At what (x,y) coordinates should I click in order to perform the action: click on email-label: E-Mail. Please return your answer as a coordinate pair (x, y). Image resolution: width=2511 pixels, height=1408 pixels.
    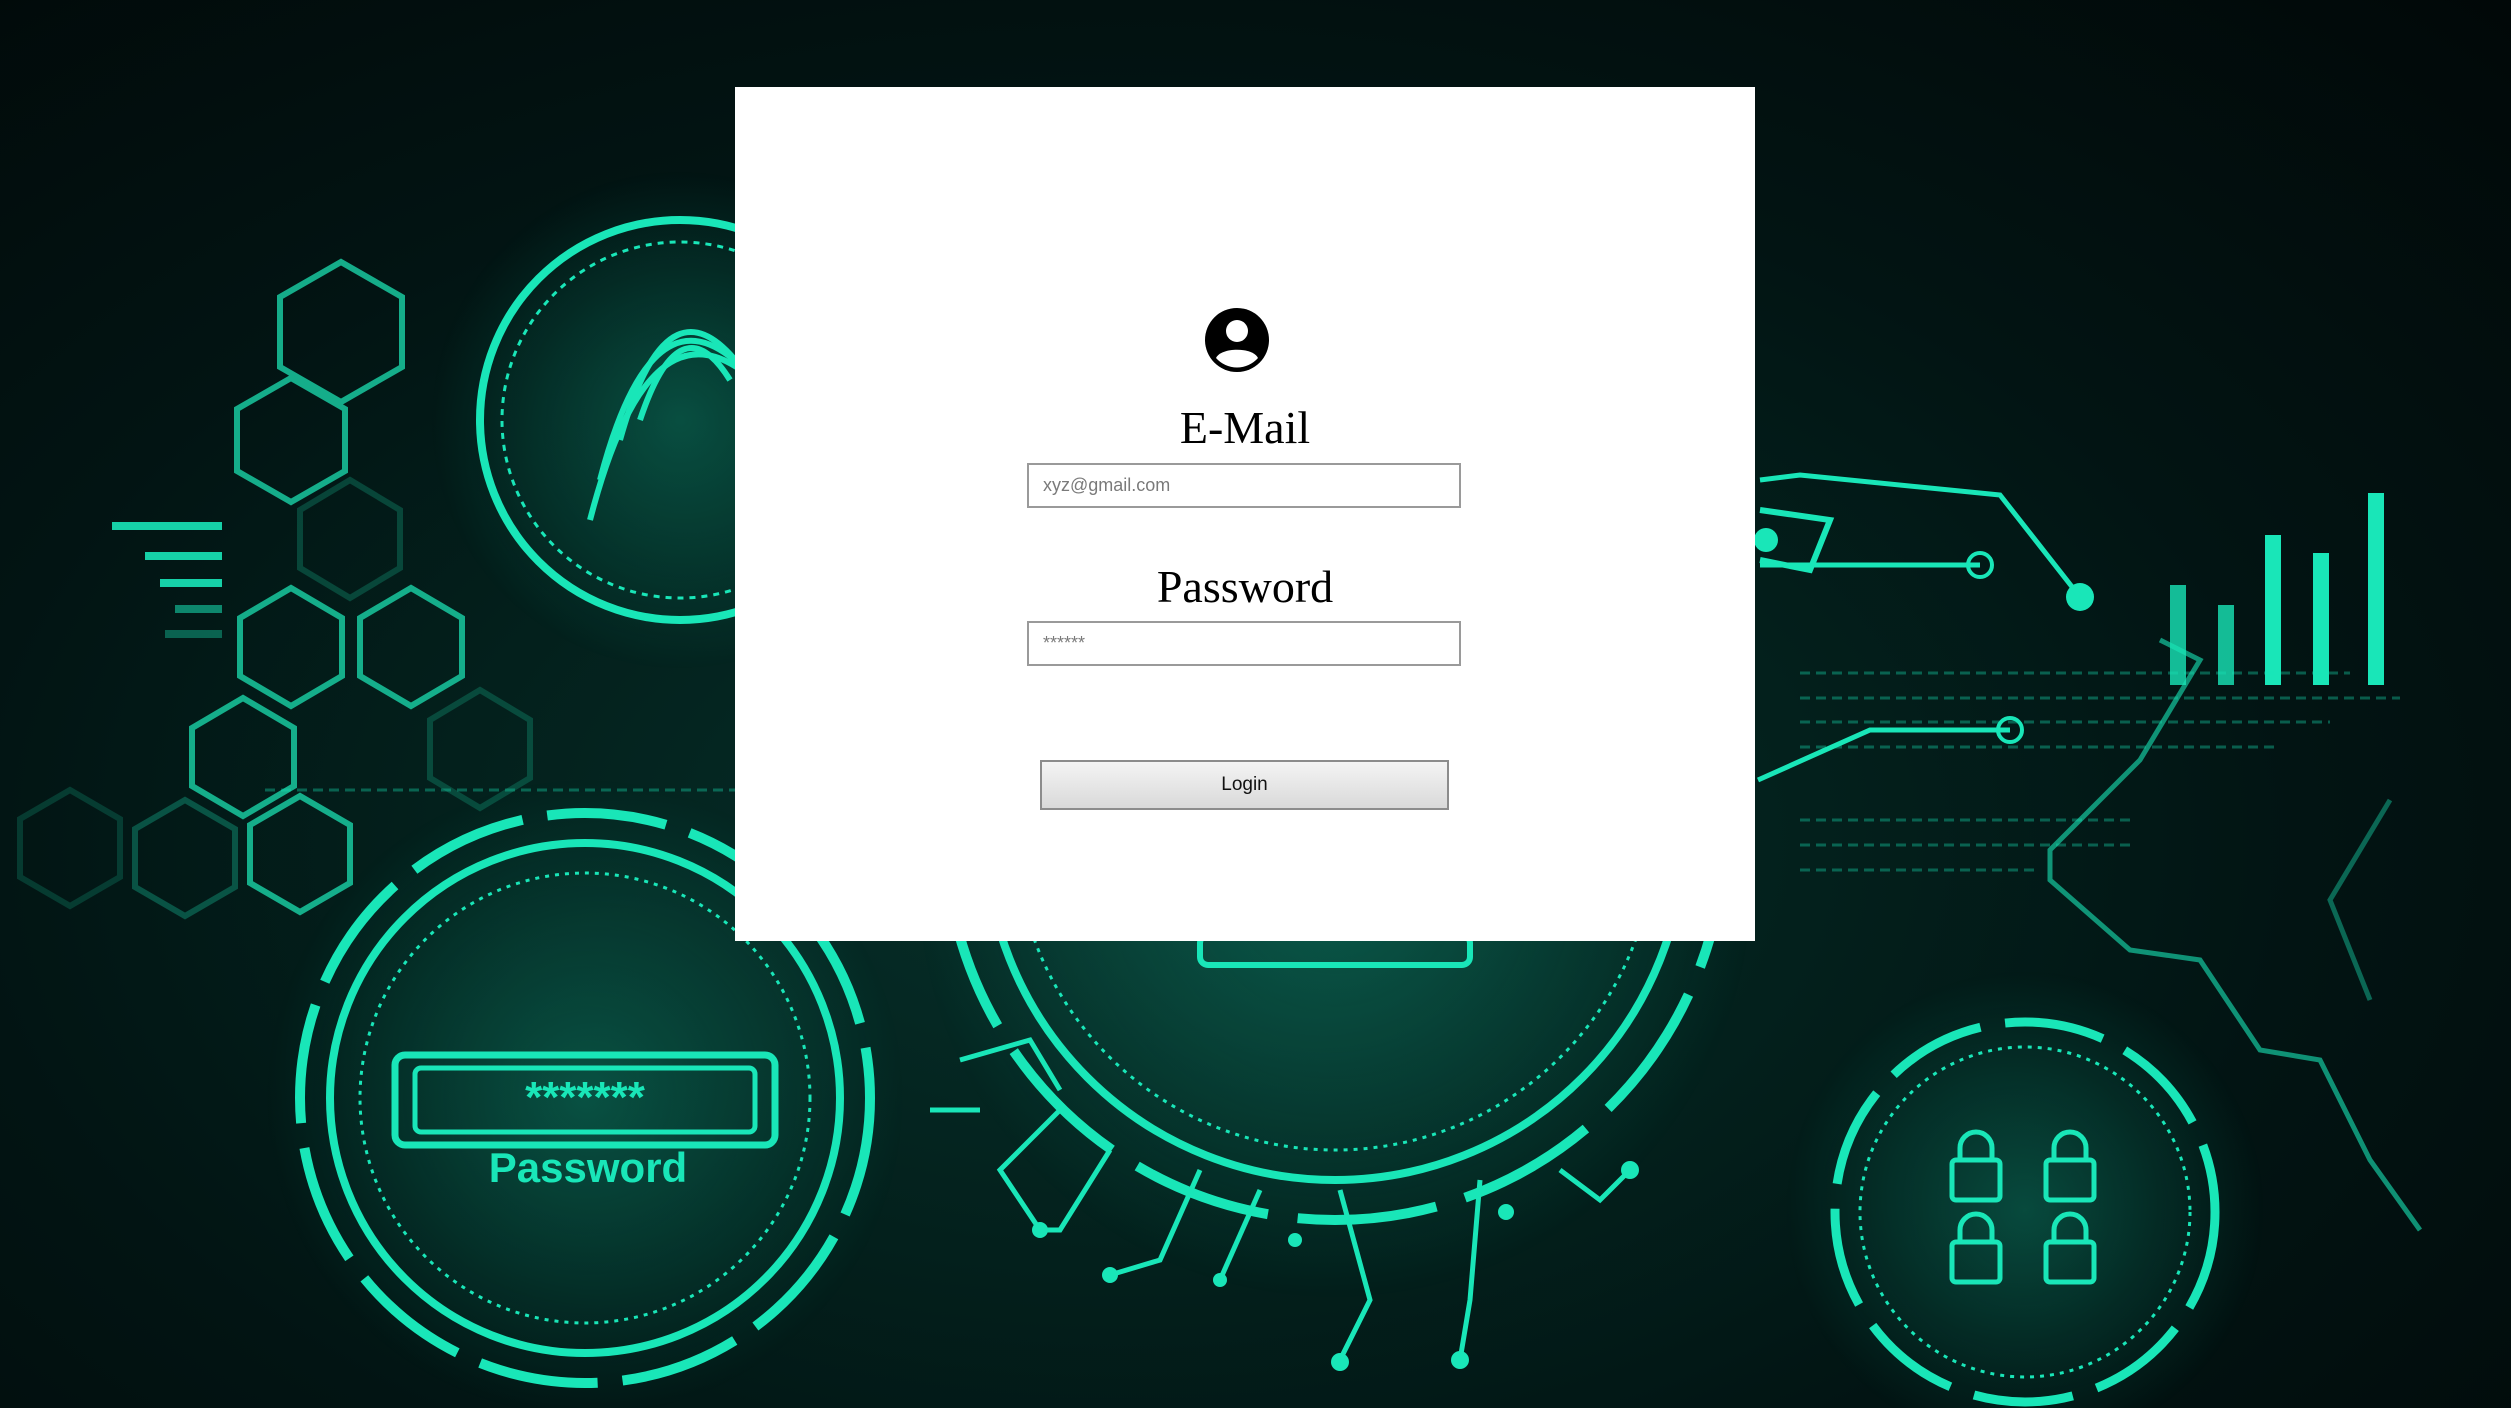
    Looking at the image, I should click on (1245, 427).